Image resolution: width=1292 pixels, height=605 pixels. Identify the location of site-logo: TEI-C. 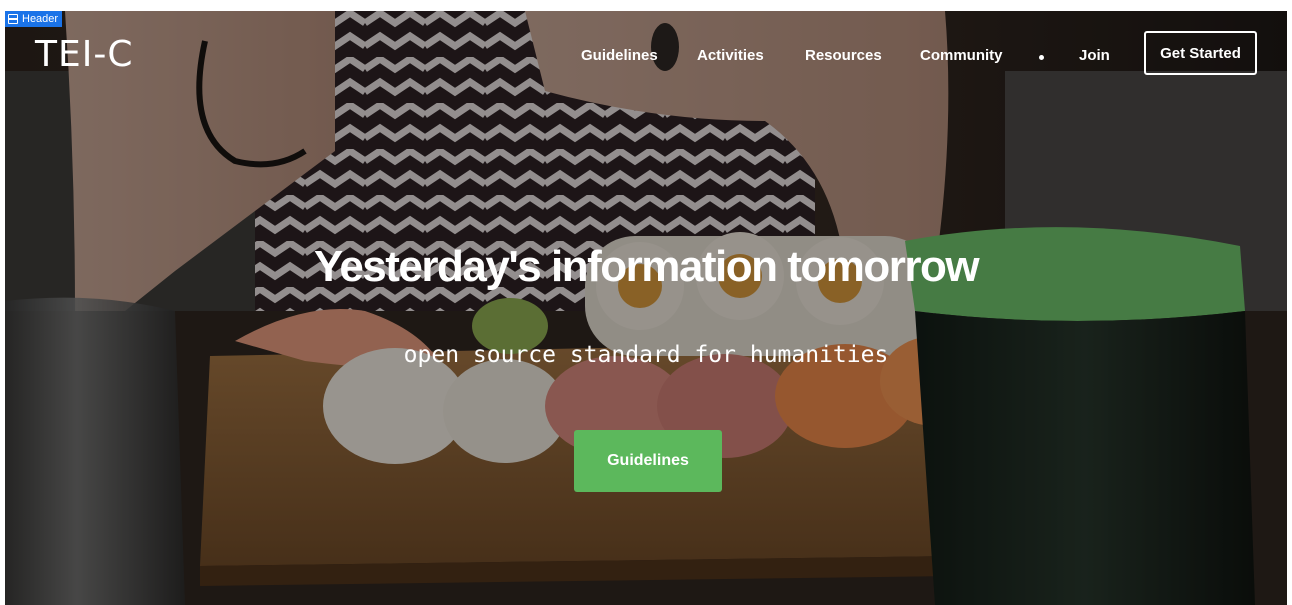
(84, 55).